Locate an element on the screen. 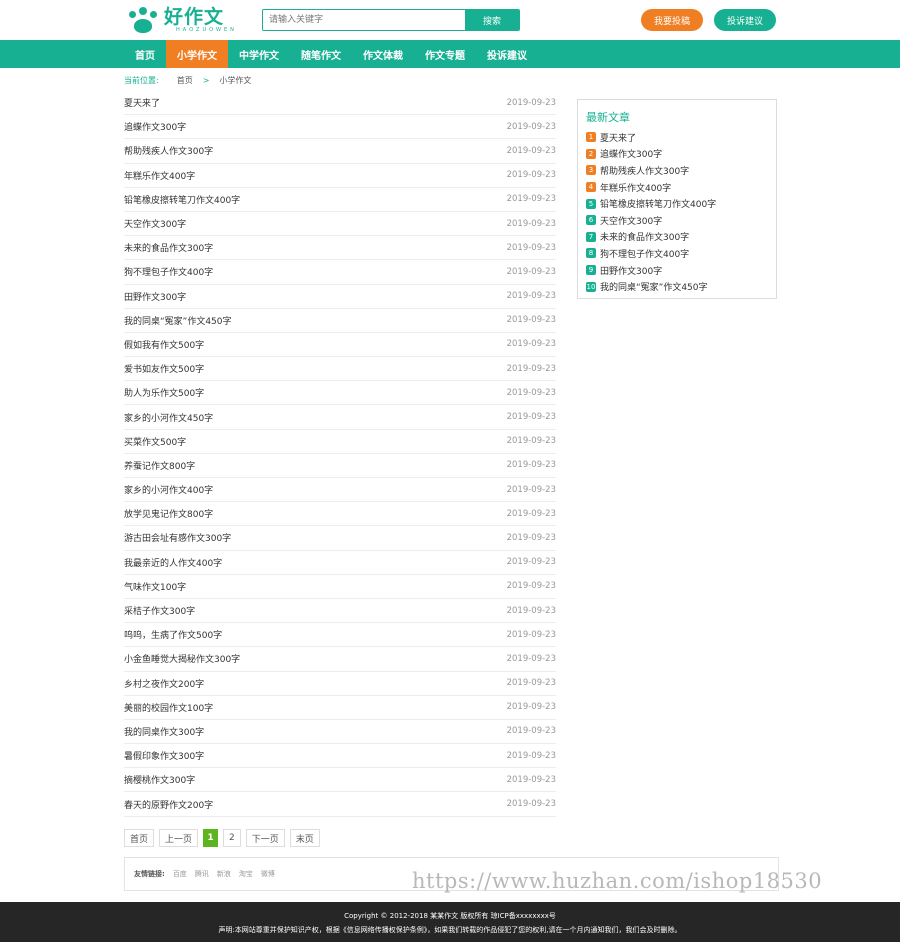  list-item: 春天的原野作文200字 2019-09-23 is located at coordinates (340, 804).